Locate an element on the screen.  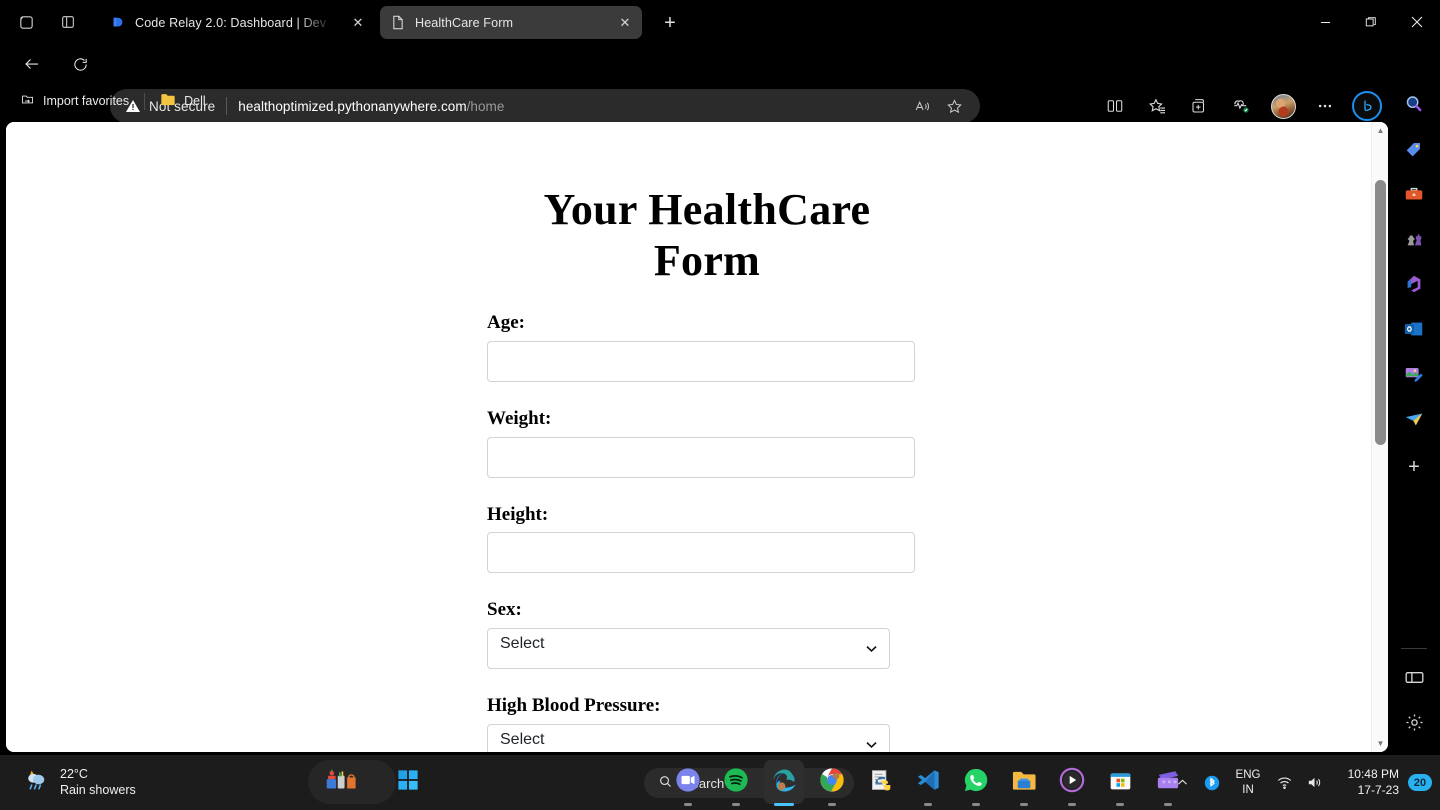
whatsapp-icon is located at coordinates (976, 782).